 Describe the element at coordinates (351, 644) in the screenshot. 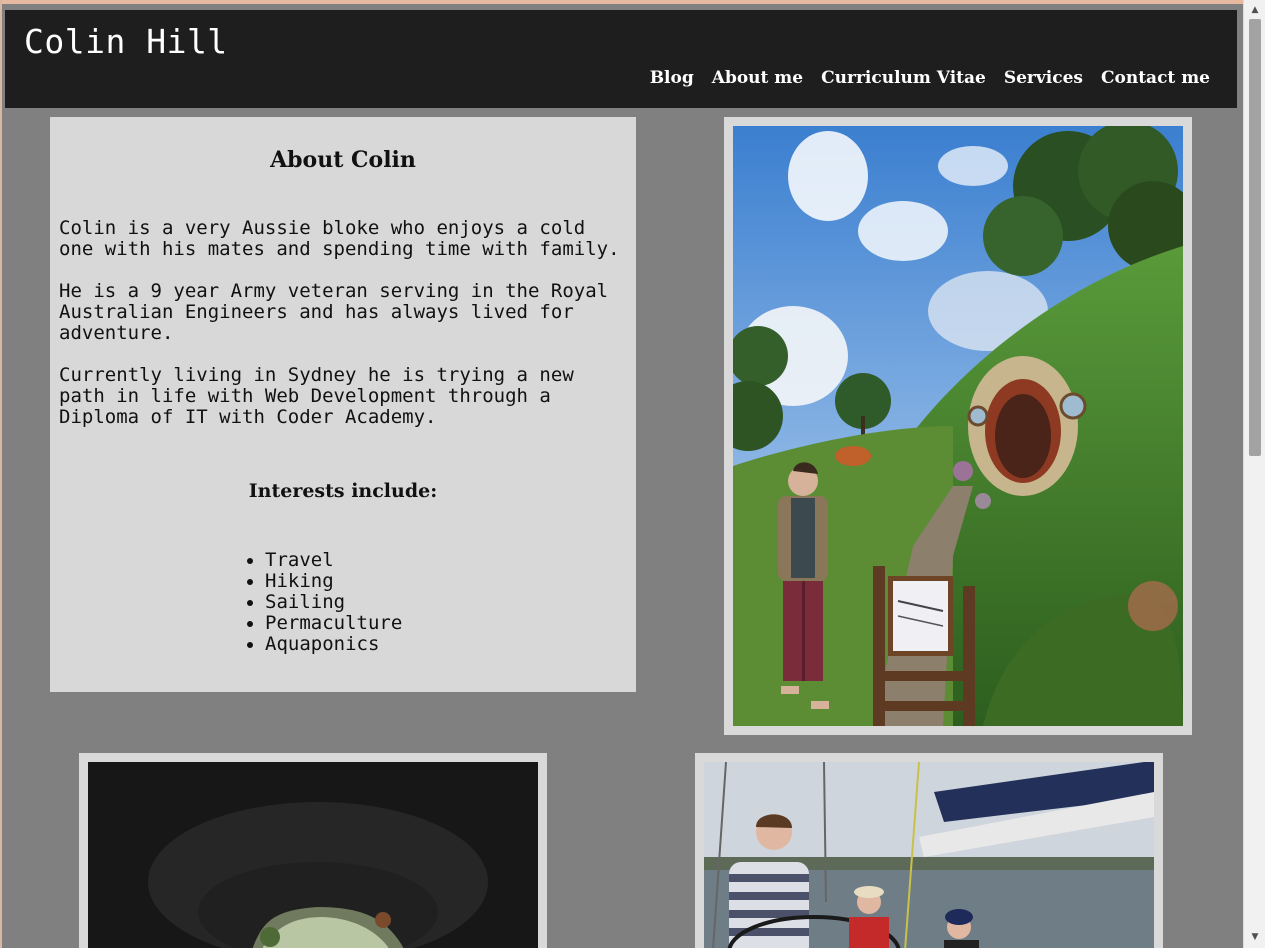

I see `interest-item: Aquaponics` at that location.